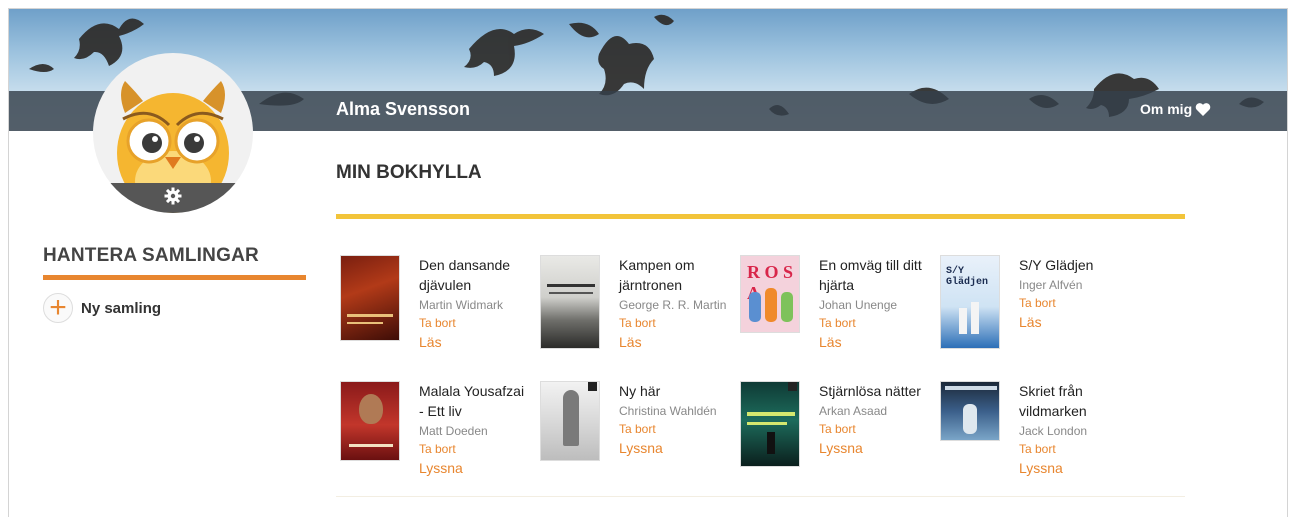 Image resolution: width=1296 pixels, height=517 pixels. What do you see at coordinates (453, 431) in the screenshot?
I see `book-author: Matt Doeden` at bounding box center [453, 431].